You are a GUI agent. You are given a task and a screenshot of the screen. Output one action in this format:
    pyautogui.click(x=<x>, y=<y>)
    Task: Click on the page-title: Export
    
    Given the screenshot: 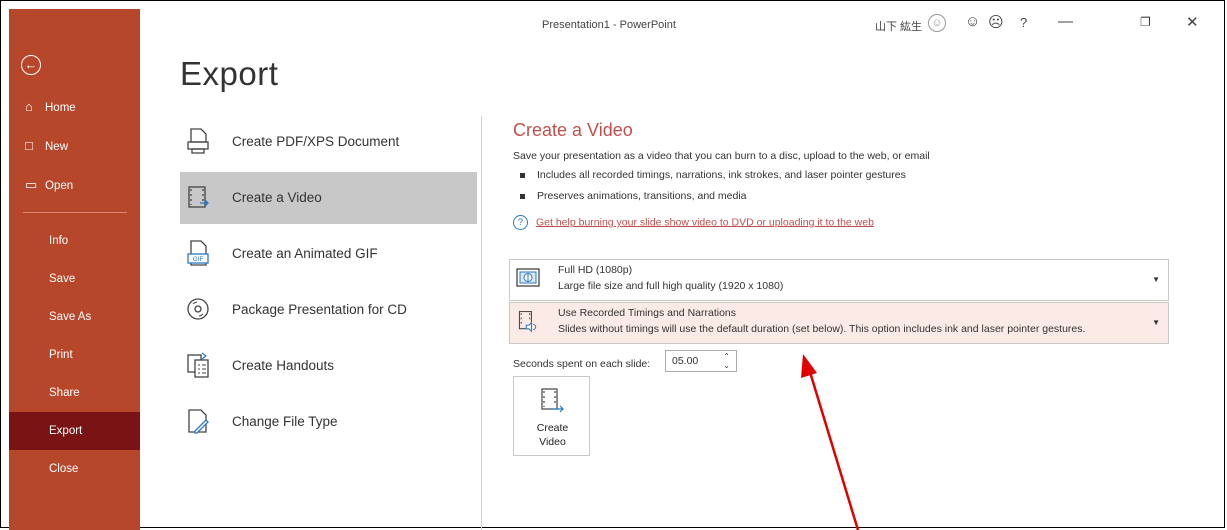 What is the action you would take?
    pyautogui.click(x=229, y=73)
    